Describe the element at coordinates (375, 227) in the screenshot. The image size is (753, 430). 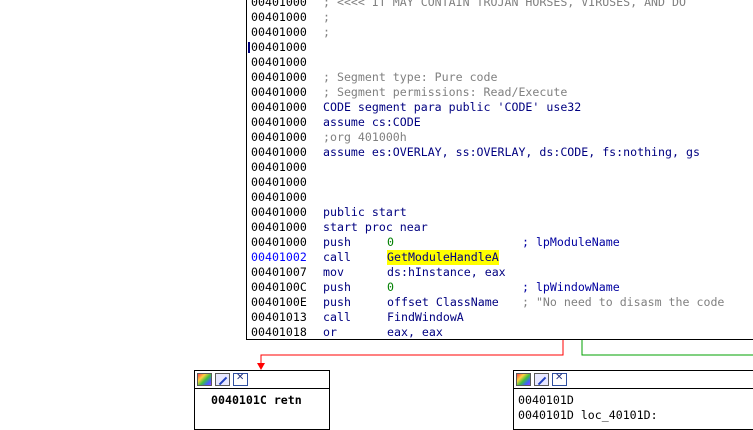
I see `line-operand: start proc near` at that location.